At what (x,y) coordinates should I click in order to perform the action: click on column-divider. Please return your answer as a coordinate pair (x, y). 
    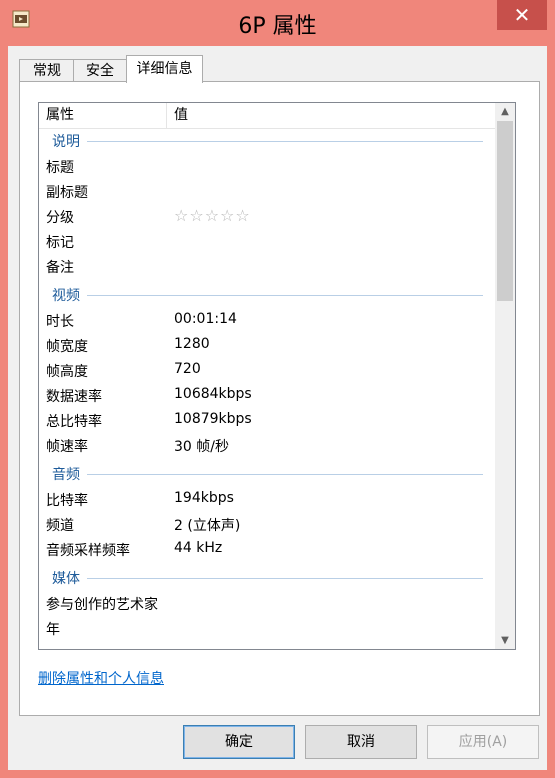
    Looking at the image, I should click on (166, 115).